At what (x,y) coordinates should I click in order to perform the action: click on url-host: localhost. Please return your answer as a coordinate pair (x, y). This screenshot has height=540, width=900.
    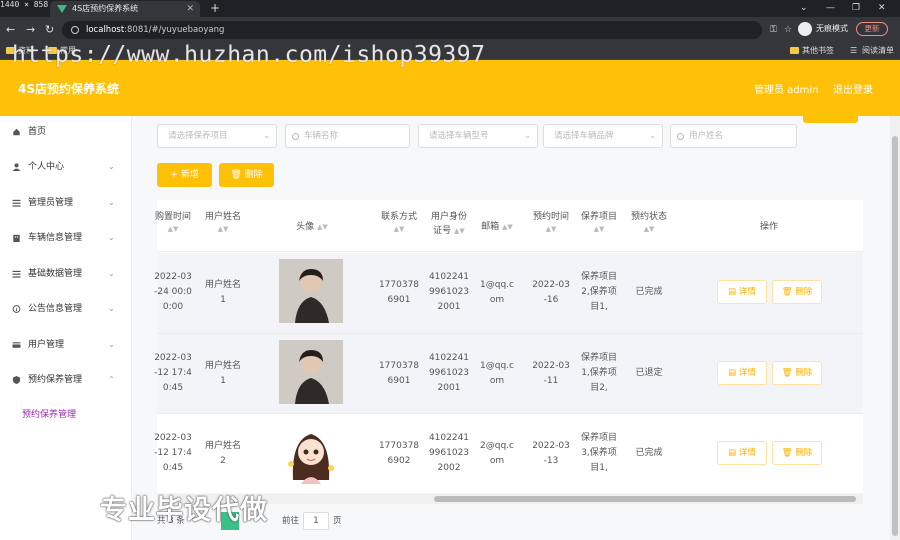
    Looking at the image, I should click on (105, 30).